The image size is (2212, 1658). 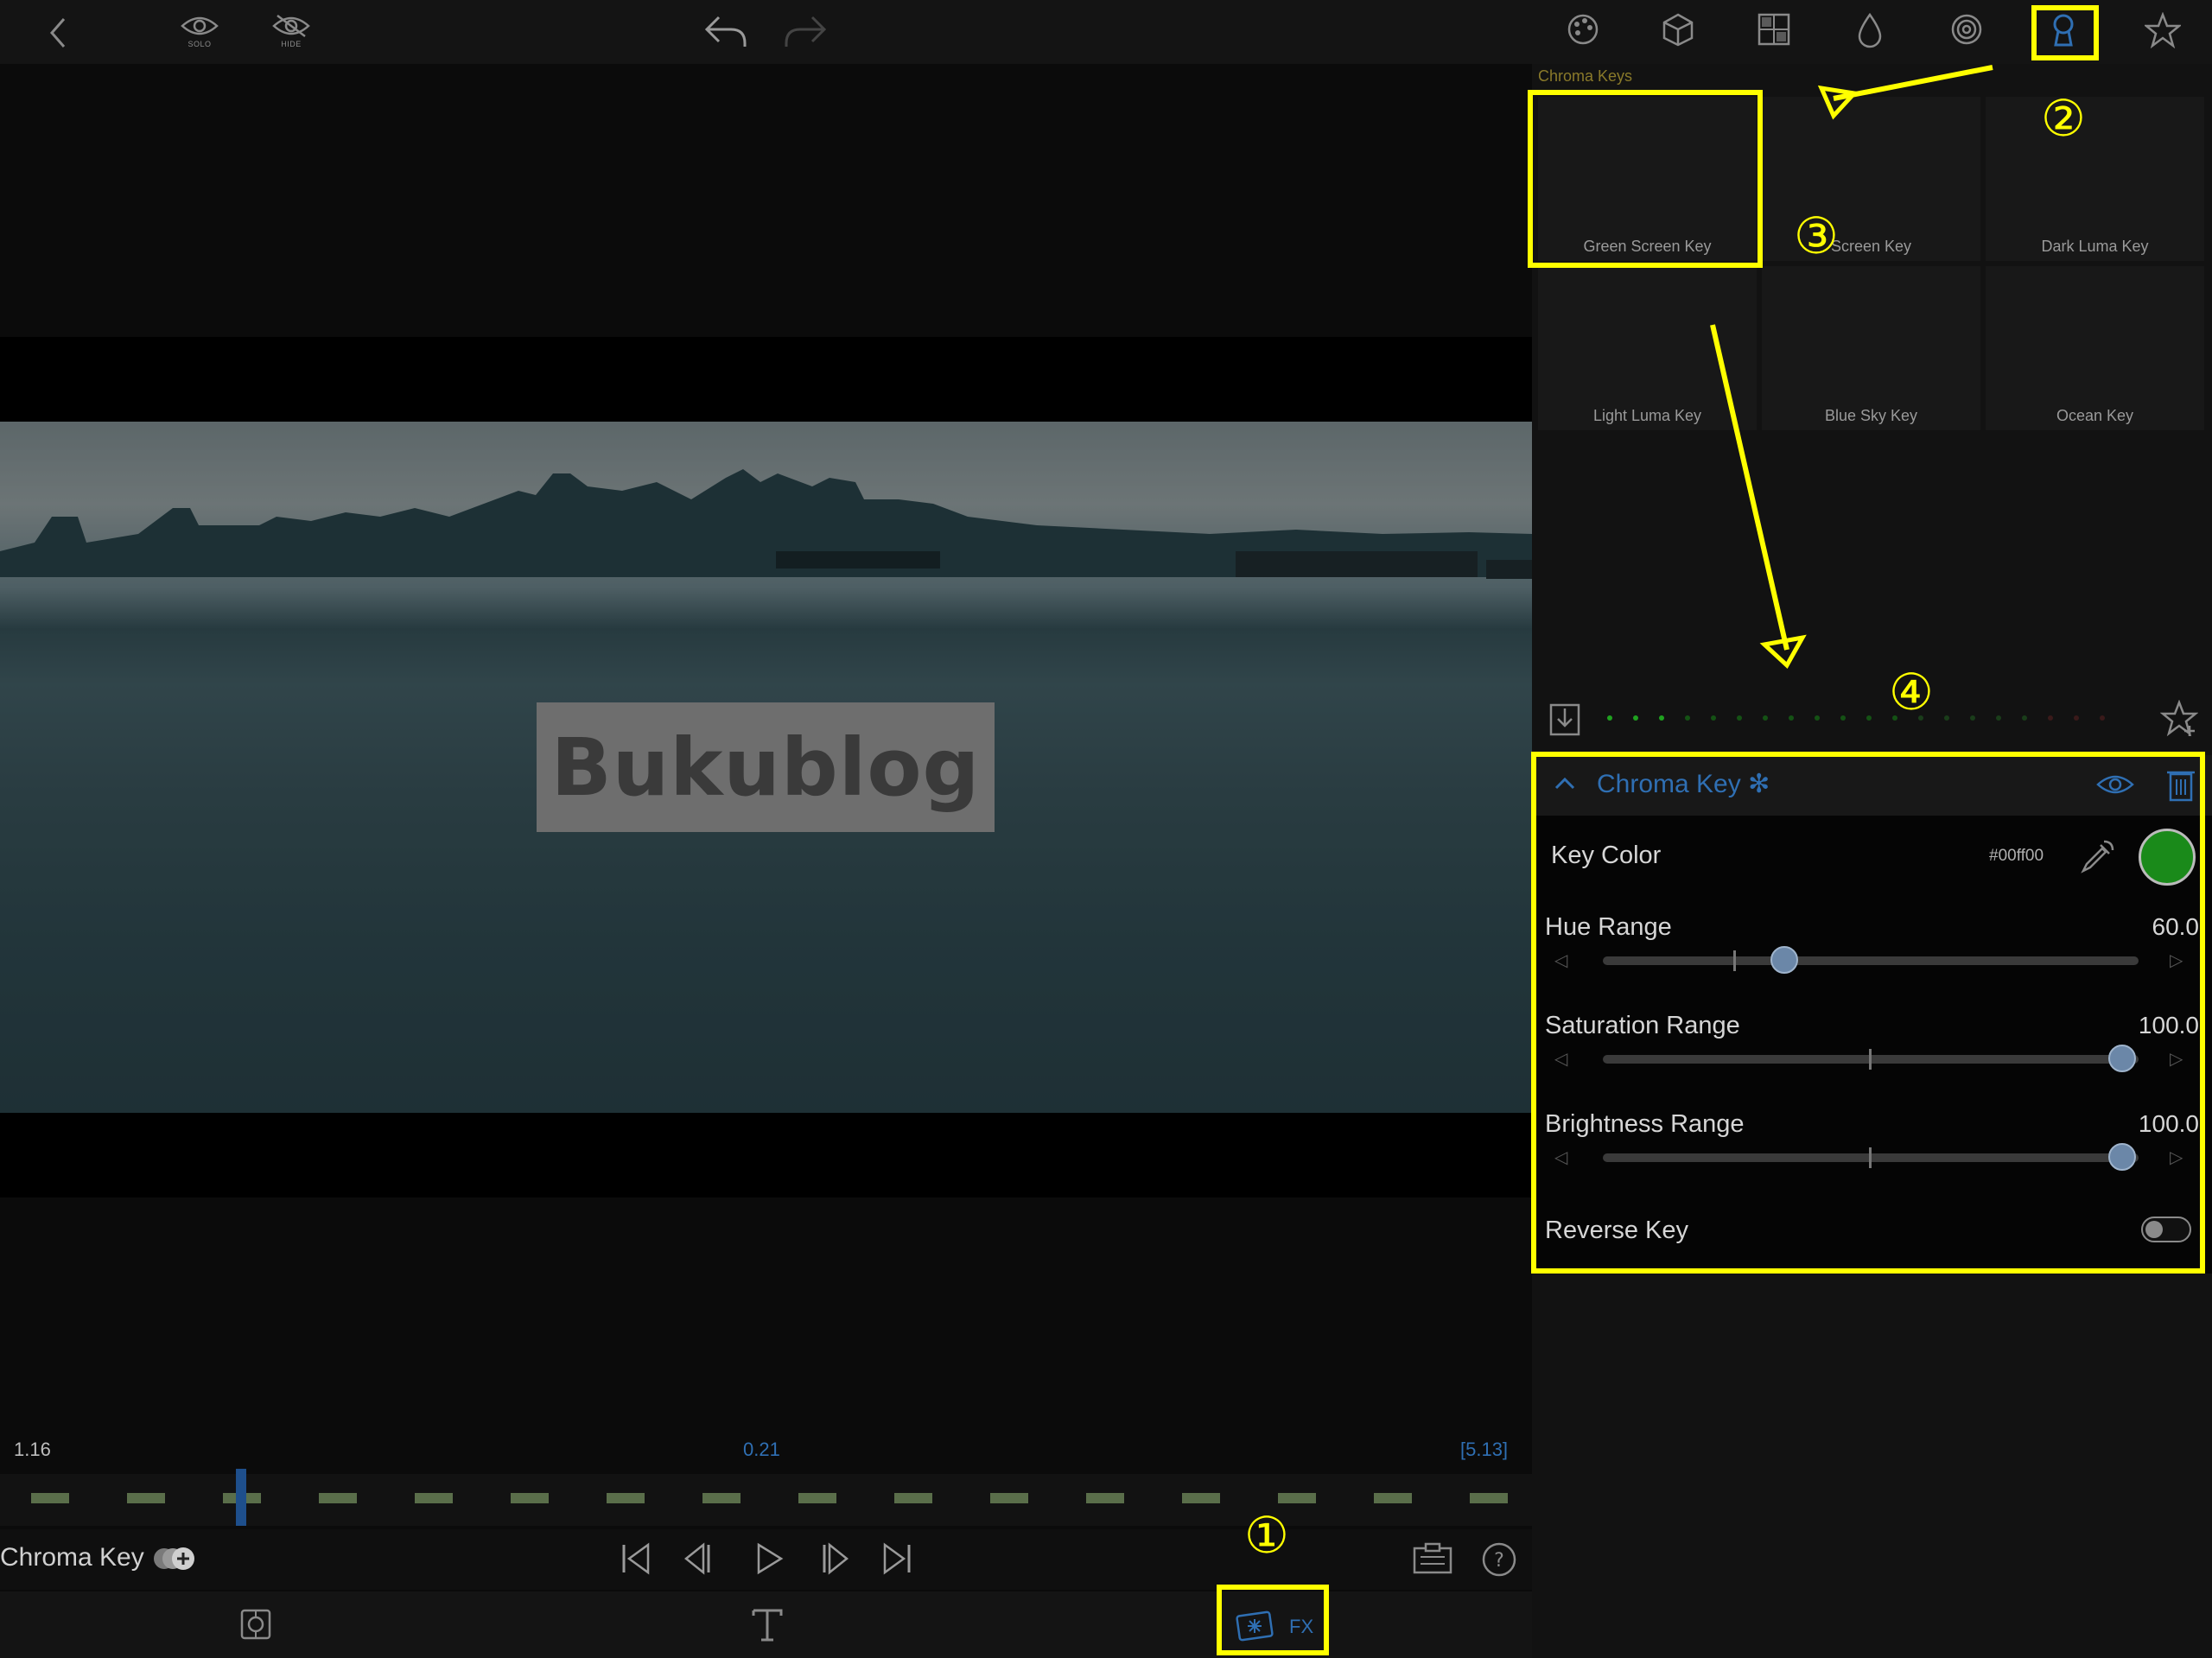 I want to click on hide-eye-icon, so click(x=291, y=26).